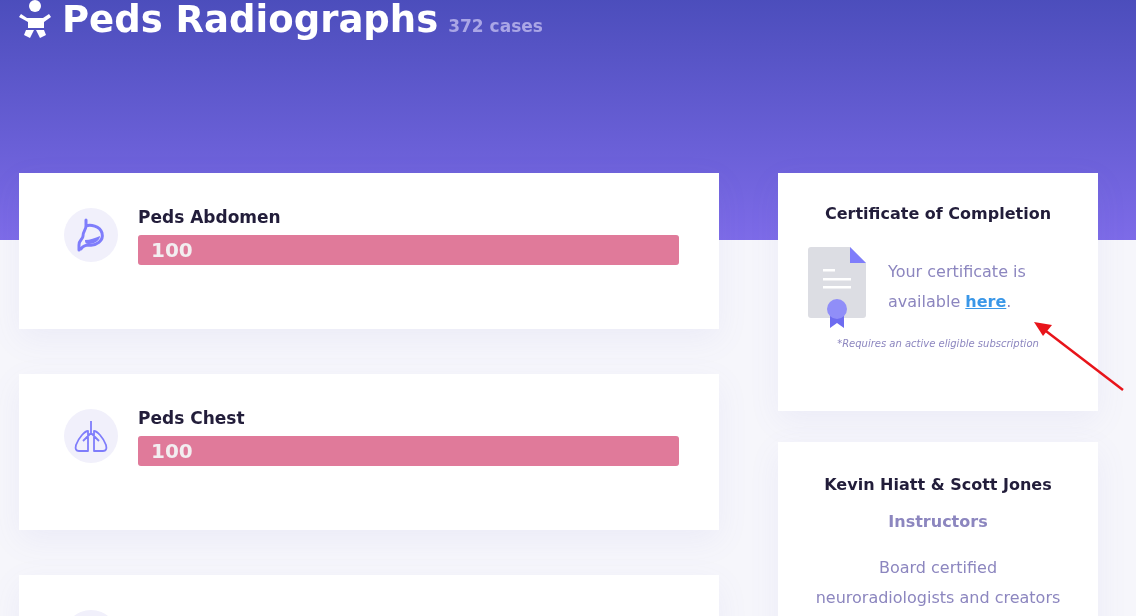  What do you see at coordinates (957, 287) in the screenshot?
I see `certificate-message: Your certificate is available here.` at bounding box center [957, 287].